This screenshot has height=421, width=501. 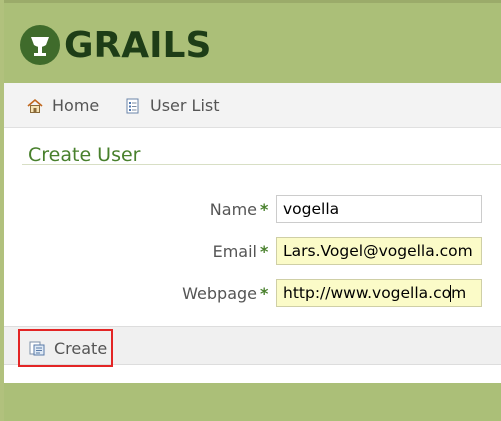 What do you see at coordinates (233, 209) in the screenshot?
I see `name-label: Name` at bounding box center [233, 209].